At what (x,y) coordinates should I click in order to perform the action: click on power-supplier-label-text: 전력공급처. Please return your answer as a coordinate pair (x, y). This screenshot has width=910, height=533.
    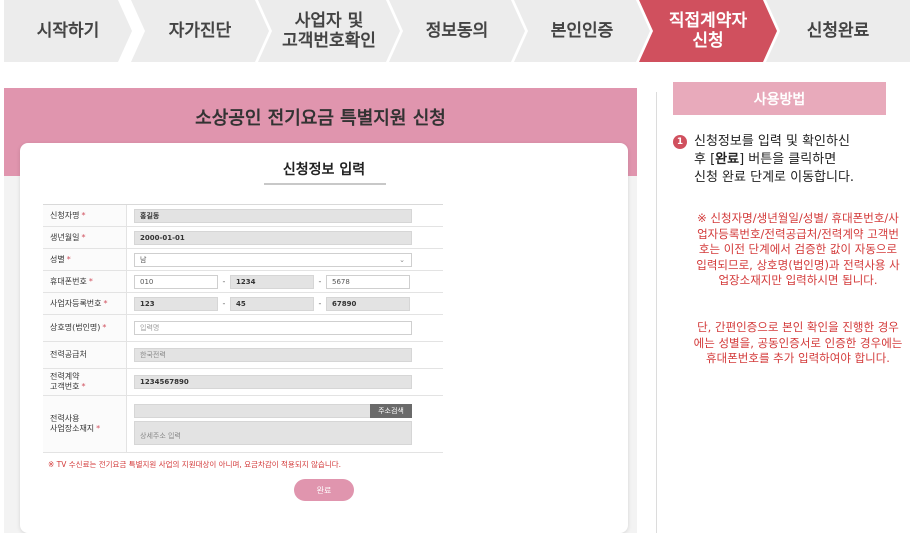
    Looking at the image, I should click on (68, 354).